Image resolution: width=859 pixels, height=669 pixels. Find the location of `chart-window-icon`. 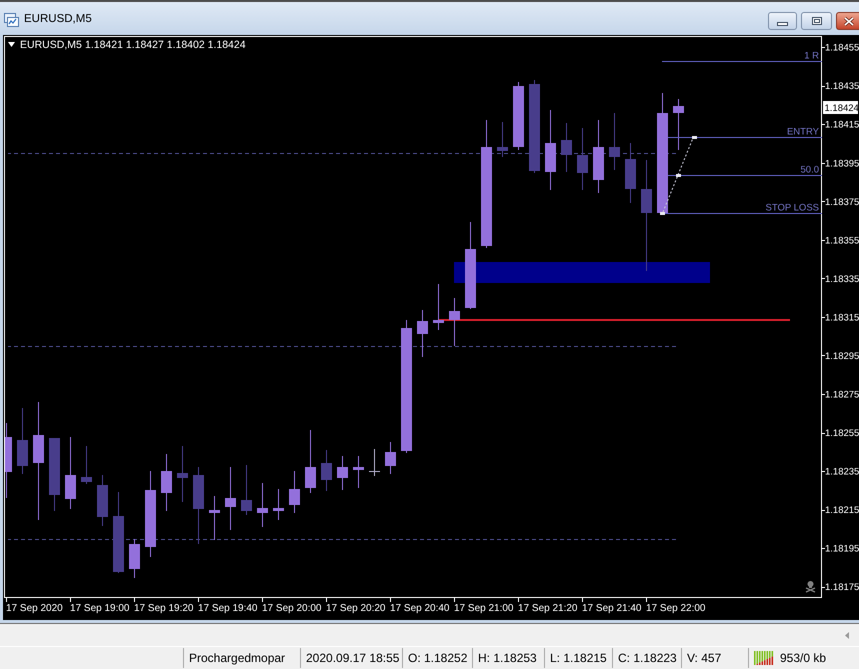

chart-window-icon is located at coordinates (11, 20).